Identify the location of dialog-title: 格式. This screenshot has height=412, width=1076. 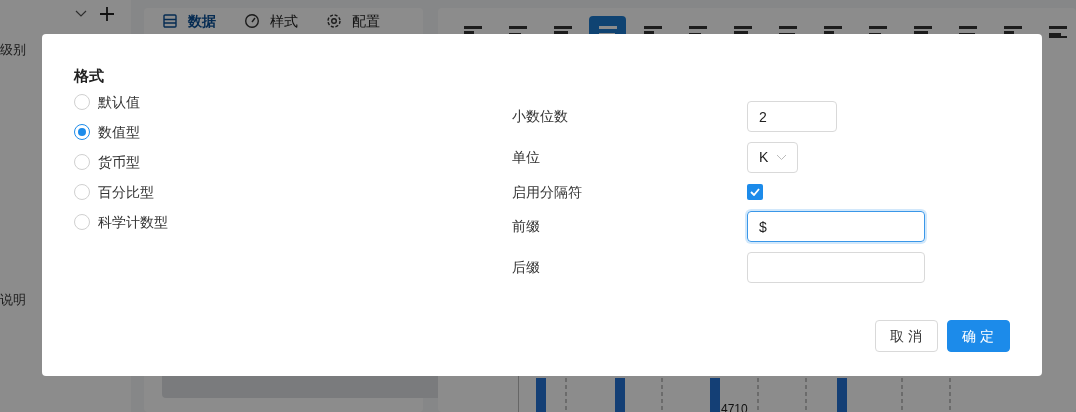
(89, 76).